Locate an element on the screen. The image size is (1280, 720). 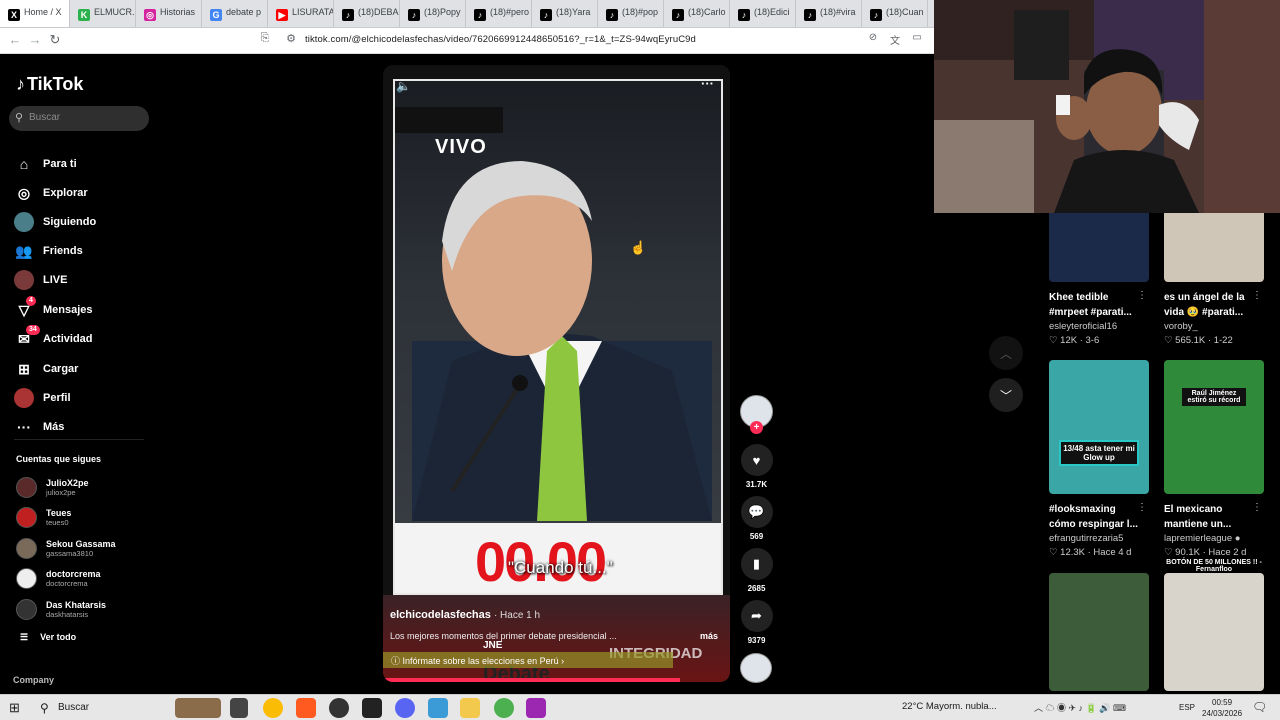
author-name: elchicodelasfechas is located at coordinates (440, 615).